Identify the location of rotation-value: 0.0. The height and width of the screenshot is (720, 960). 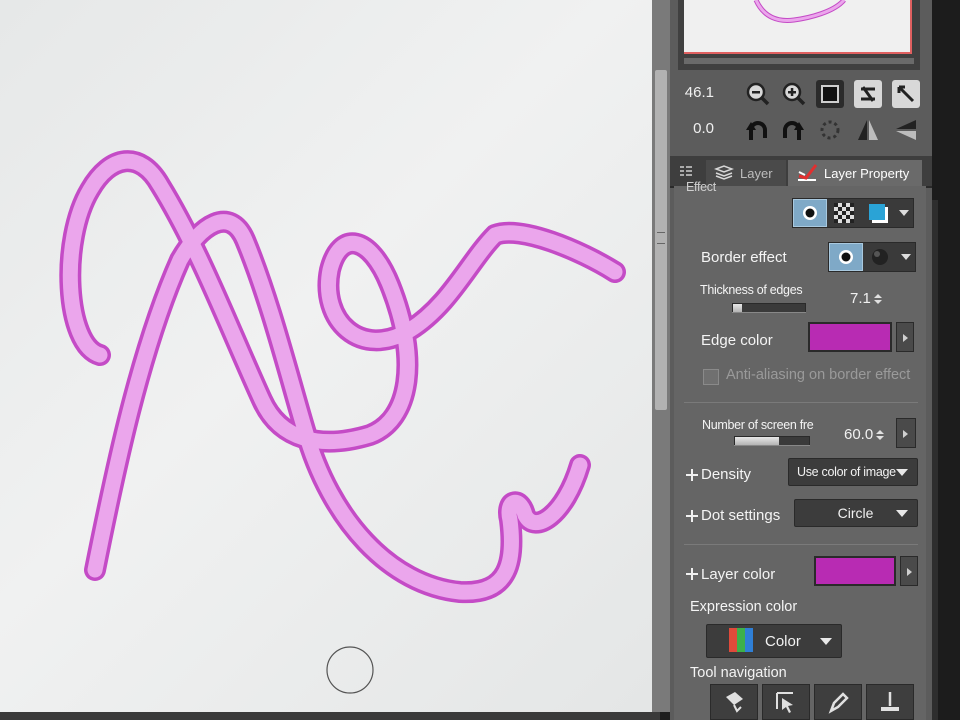
(703, 128).